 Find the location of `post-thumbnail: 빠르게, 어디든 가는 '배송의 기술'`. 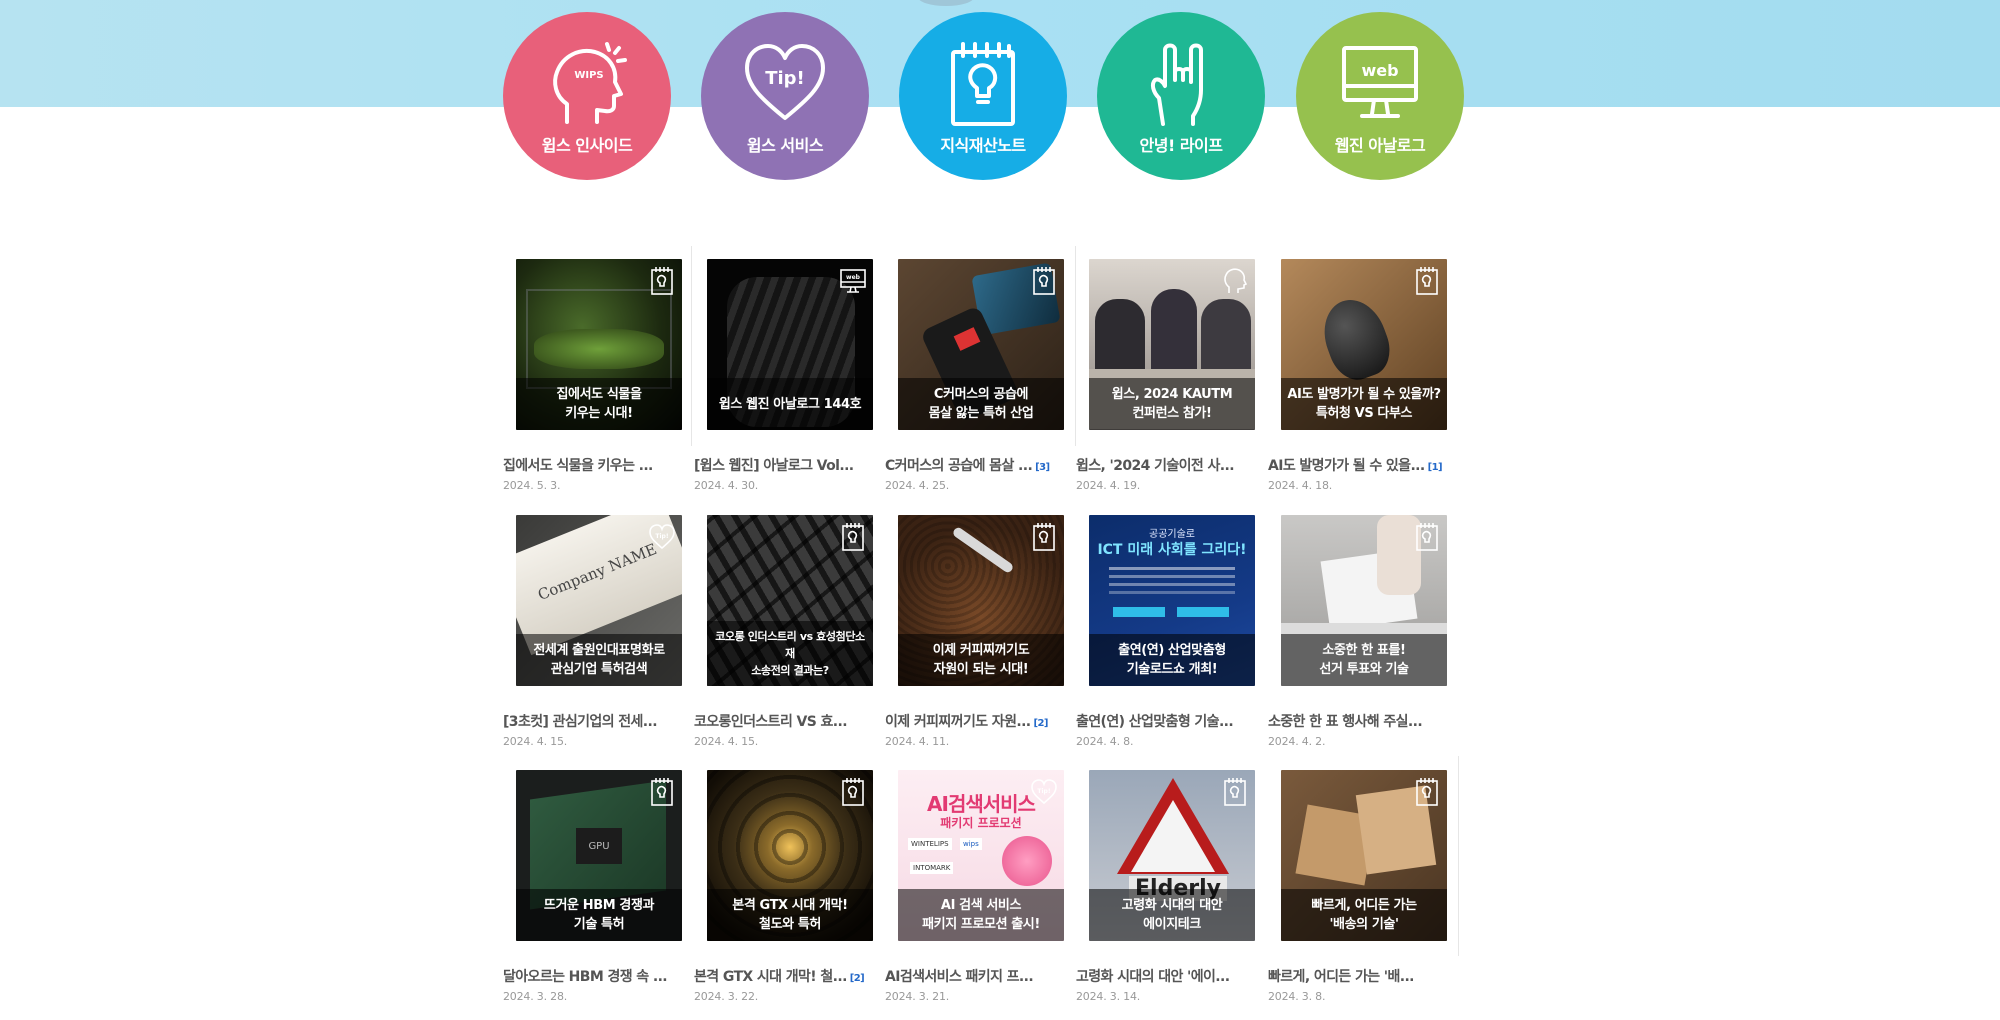

post-thumbnail: 빠르게, 어디든 가는 '배송의 기술' is located at coordinates (1364, 855).